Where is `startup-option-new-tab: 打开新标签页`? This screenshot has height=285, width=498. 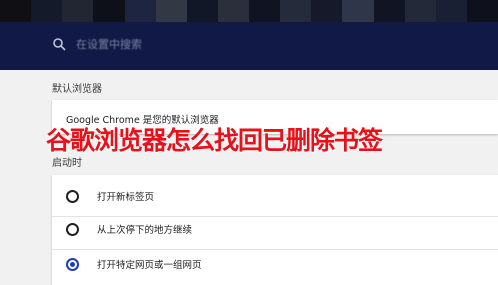
startup-option-new-tab: 打开新标签页 is located at coordinates (110, 196).